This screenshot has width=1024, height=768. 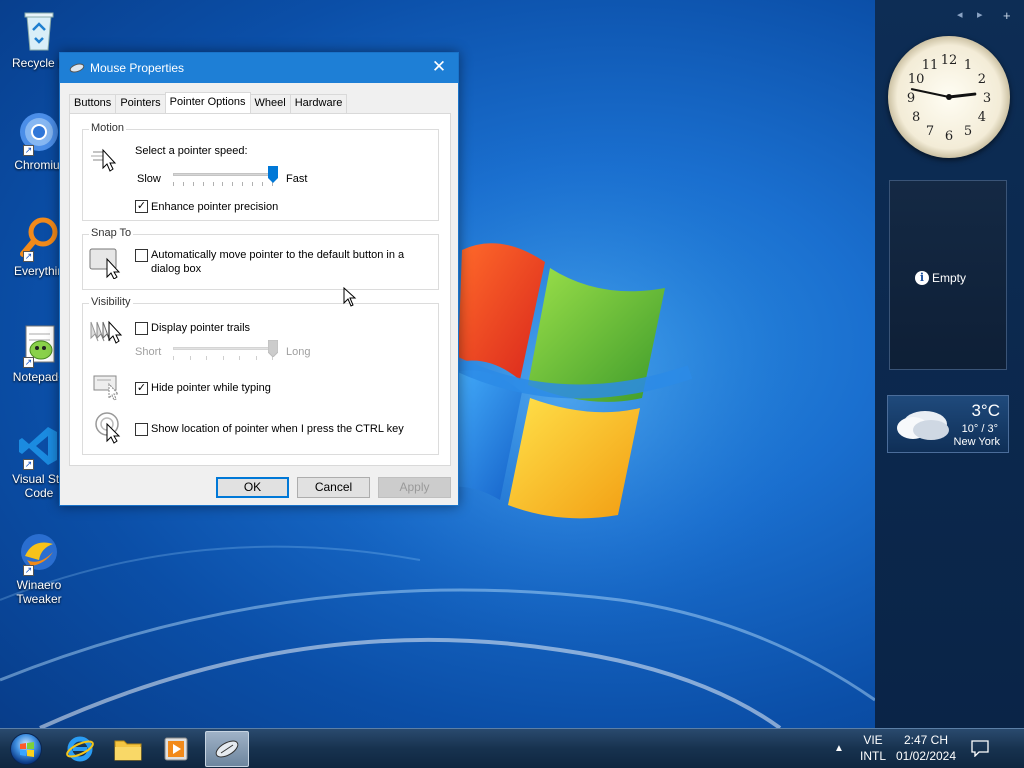 What do you see at coordinates (985, 410) in the screenshot?
I see `weather-temperature: 3°C` at bounding box center [985, 410].